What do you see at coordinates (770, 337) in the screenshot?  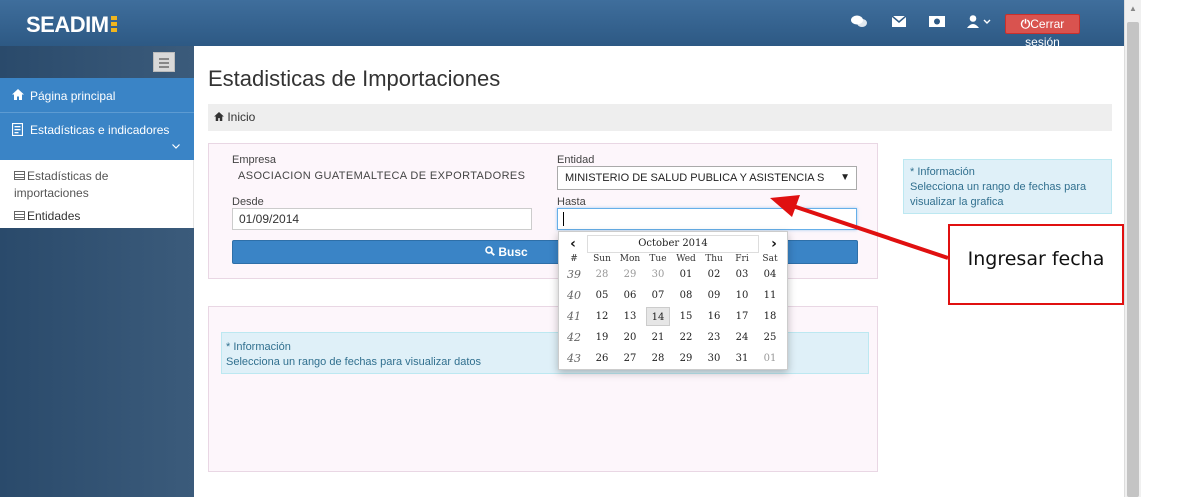 I see `day-cell: 25` at bounding box center [770, 337].